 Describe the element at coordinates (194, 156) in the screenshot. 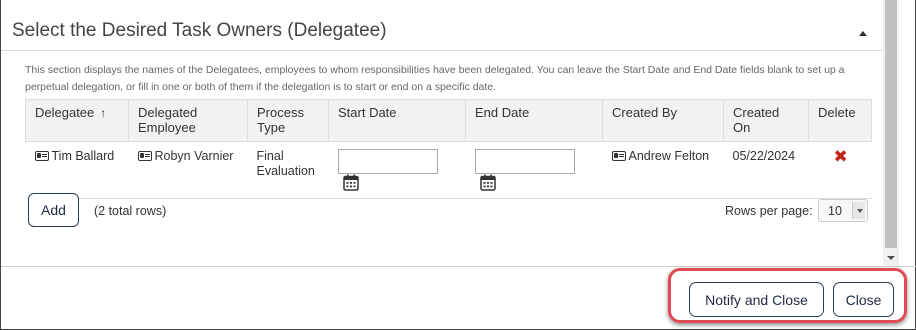

I see `delegated-employee-name: Robyn Varnier` at that location.